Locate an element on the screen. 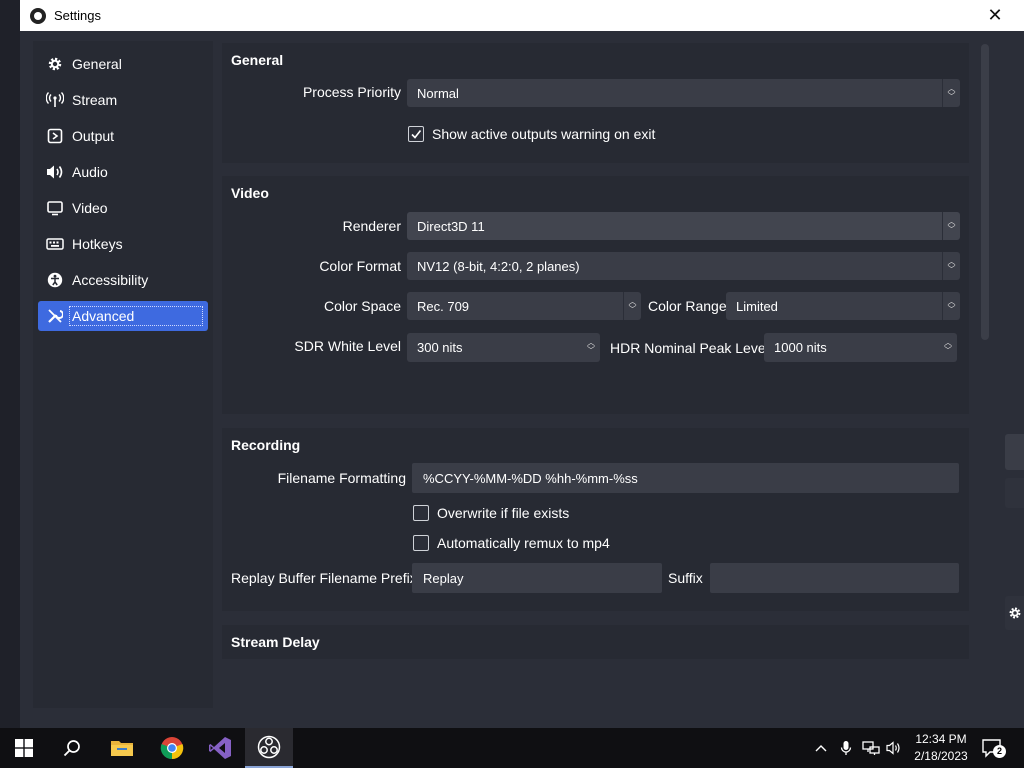 This screenshot has height=768, width=1024. accessibility-icon is located at coordinates (55, 280).